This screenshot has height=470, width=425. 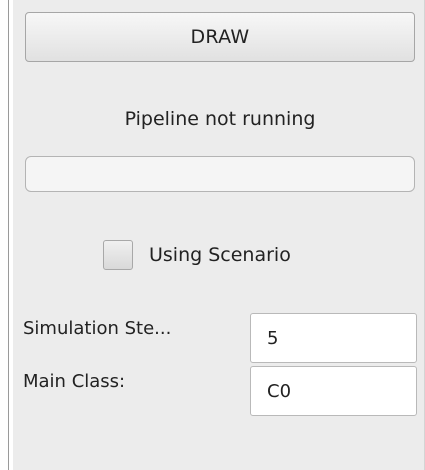 What do you see at coordinates (220, 255) in the screenshot?
I see `using-scenario-label: Using Scenario` at bounding box center [220, 255].